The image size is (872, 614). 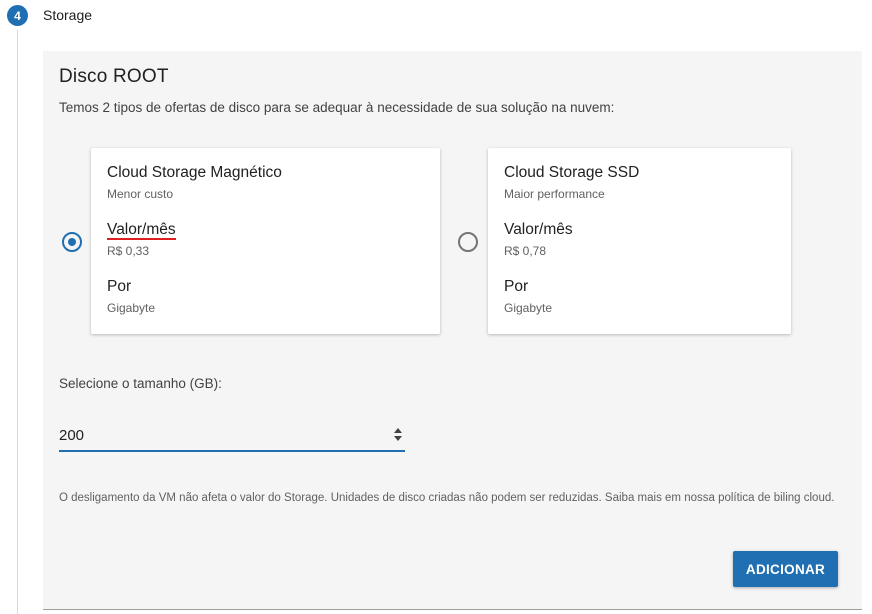 What do you see at coordinates (67, 15) in the screenshot?
I see `step-label: Storage` at bounding box center [67, 15].